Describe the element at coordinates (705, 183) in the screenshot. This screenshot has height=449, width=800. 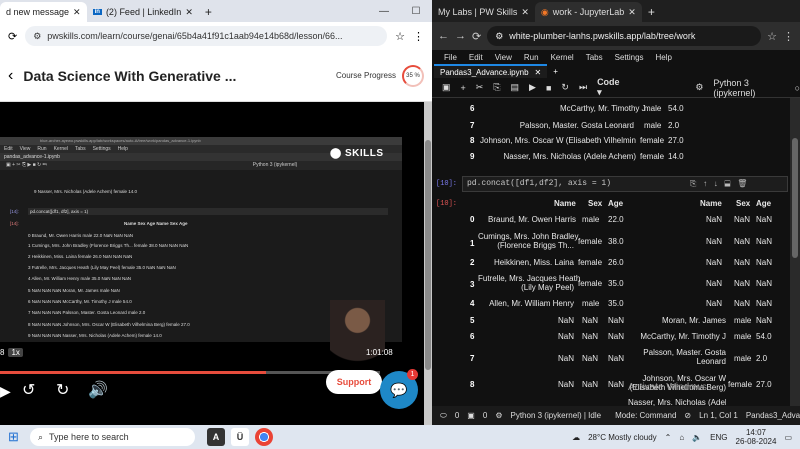
I see `move-up-icon: ↑` at that location.